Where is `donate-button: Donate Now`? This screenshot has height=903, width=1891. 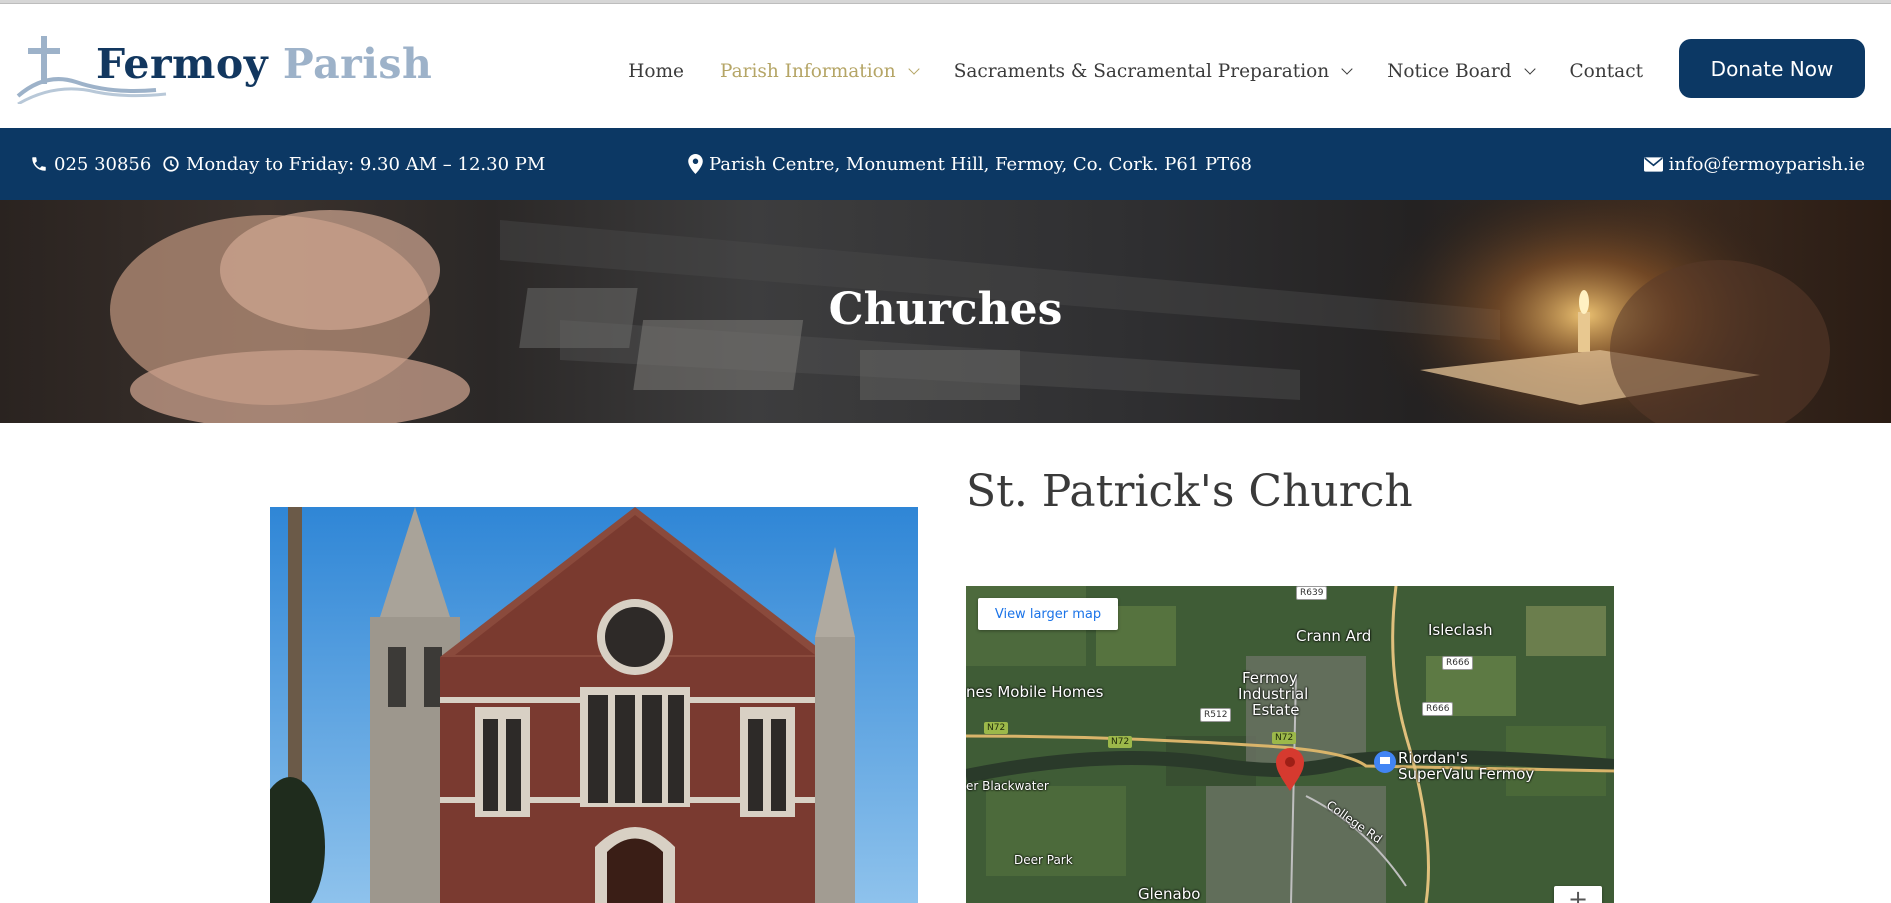
donate-button: Donate Now is located at coordinates (1772, 68).